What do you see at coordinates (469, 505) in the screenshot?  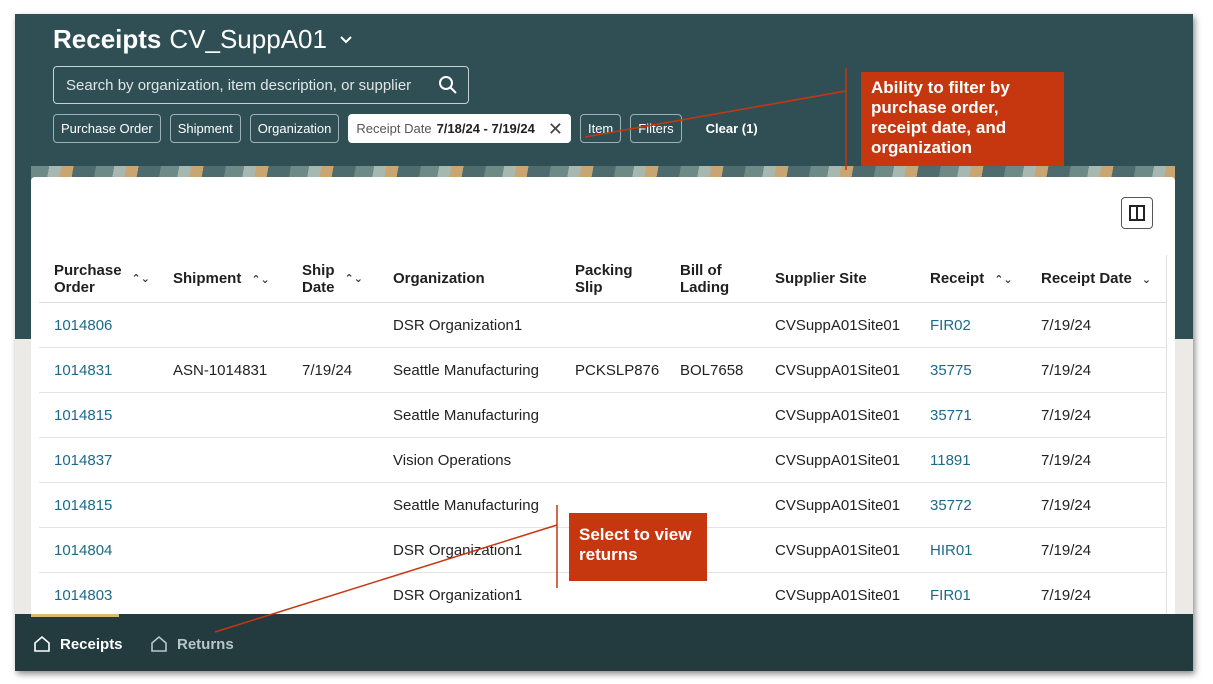 I see `organization-cell: Seattle Manufacturing` at bounding box center [469, 505].